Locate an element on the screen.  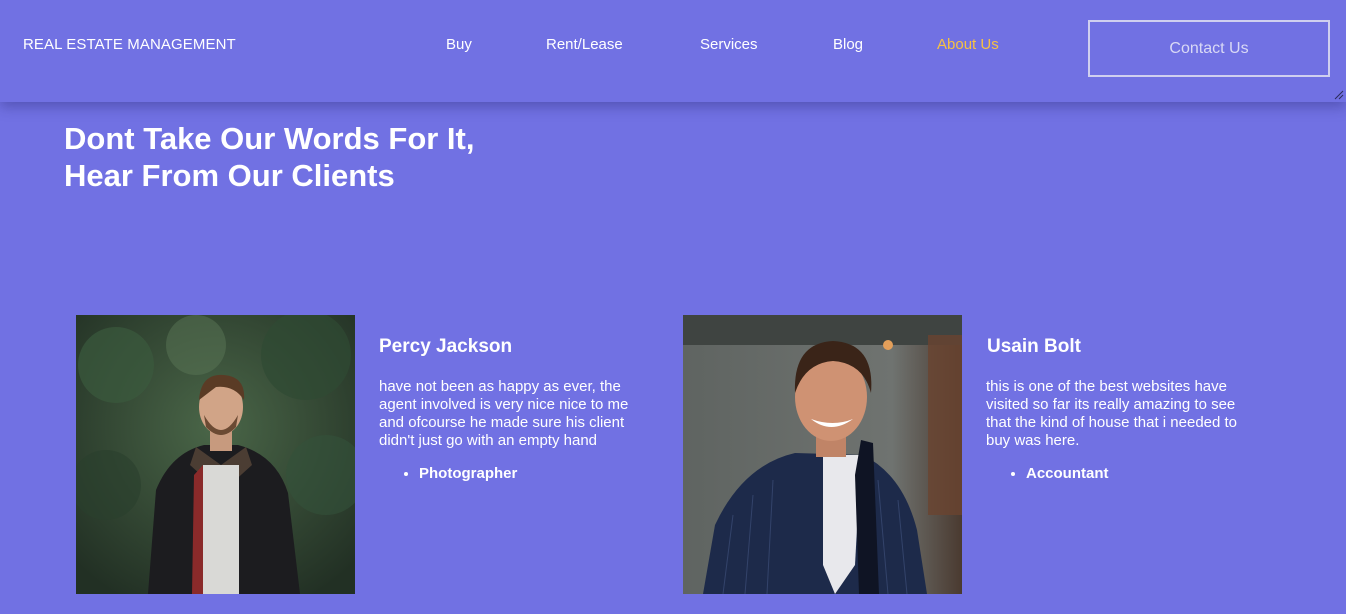
testimonial-role: Photographer is located at coordinates (468, 473).